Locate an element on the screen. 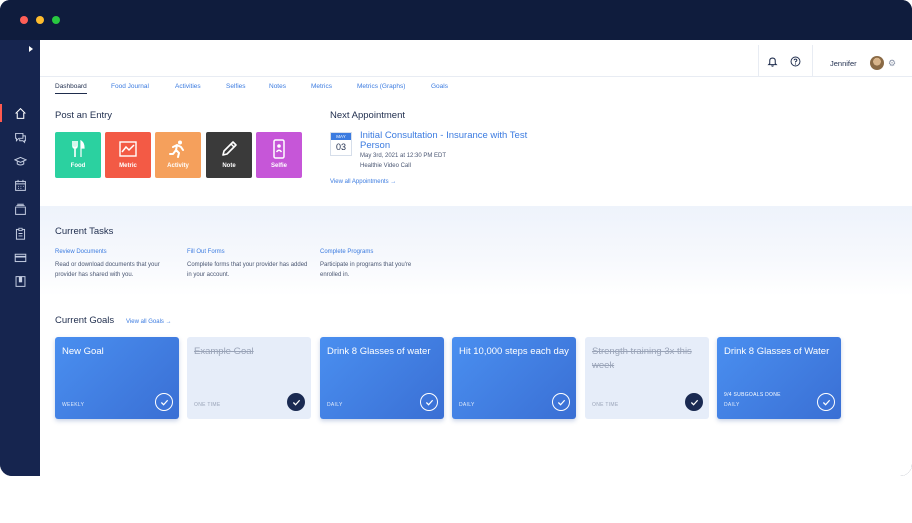 The height and width of the screenshot is (523, 912). tab-activities: Activities is located at coordinates (188, 88).